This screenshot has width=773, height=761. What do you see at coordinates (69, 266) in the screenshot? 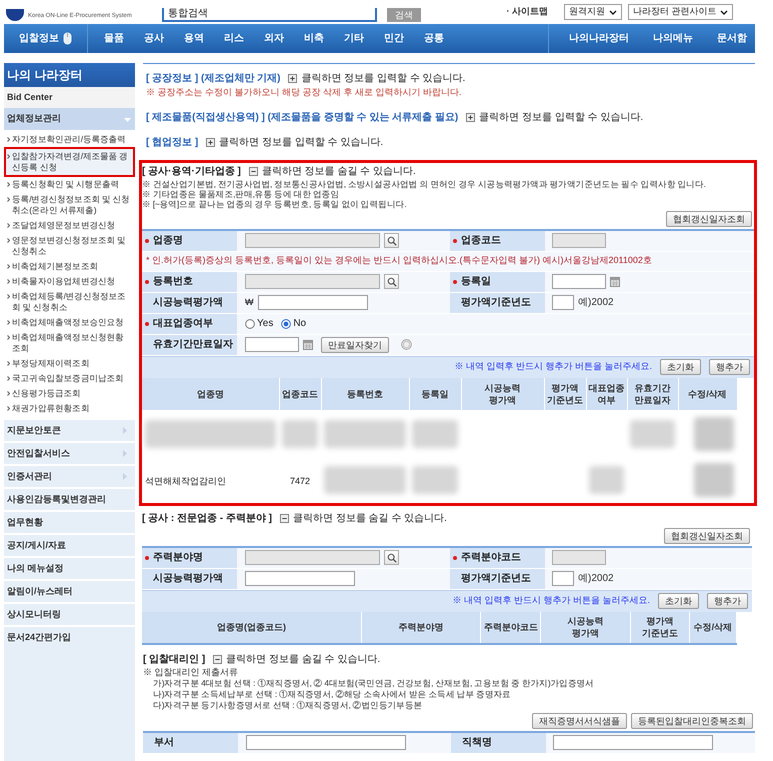
I see `sidebar-link: 비축업체기본정보조회` at bounding box center [69, 266].